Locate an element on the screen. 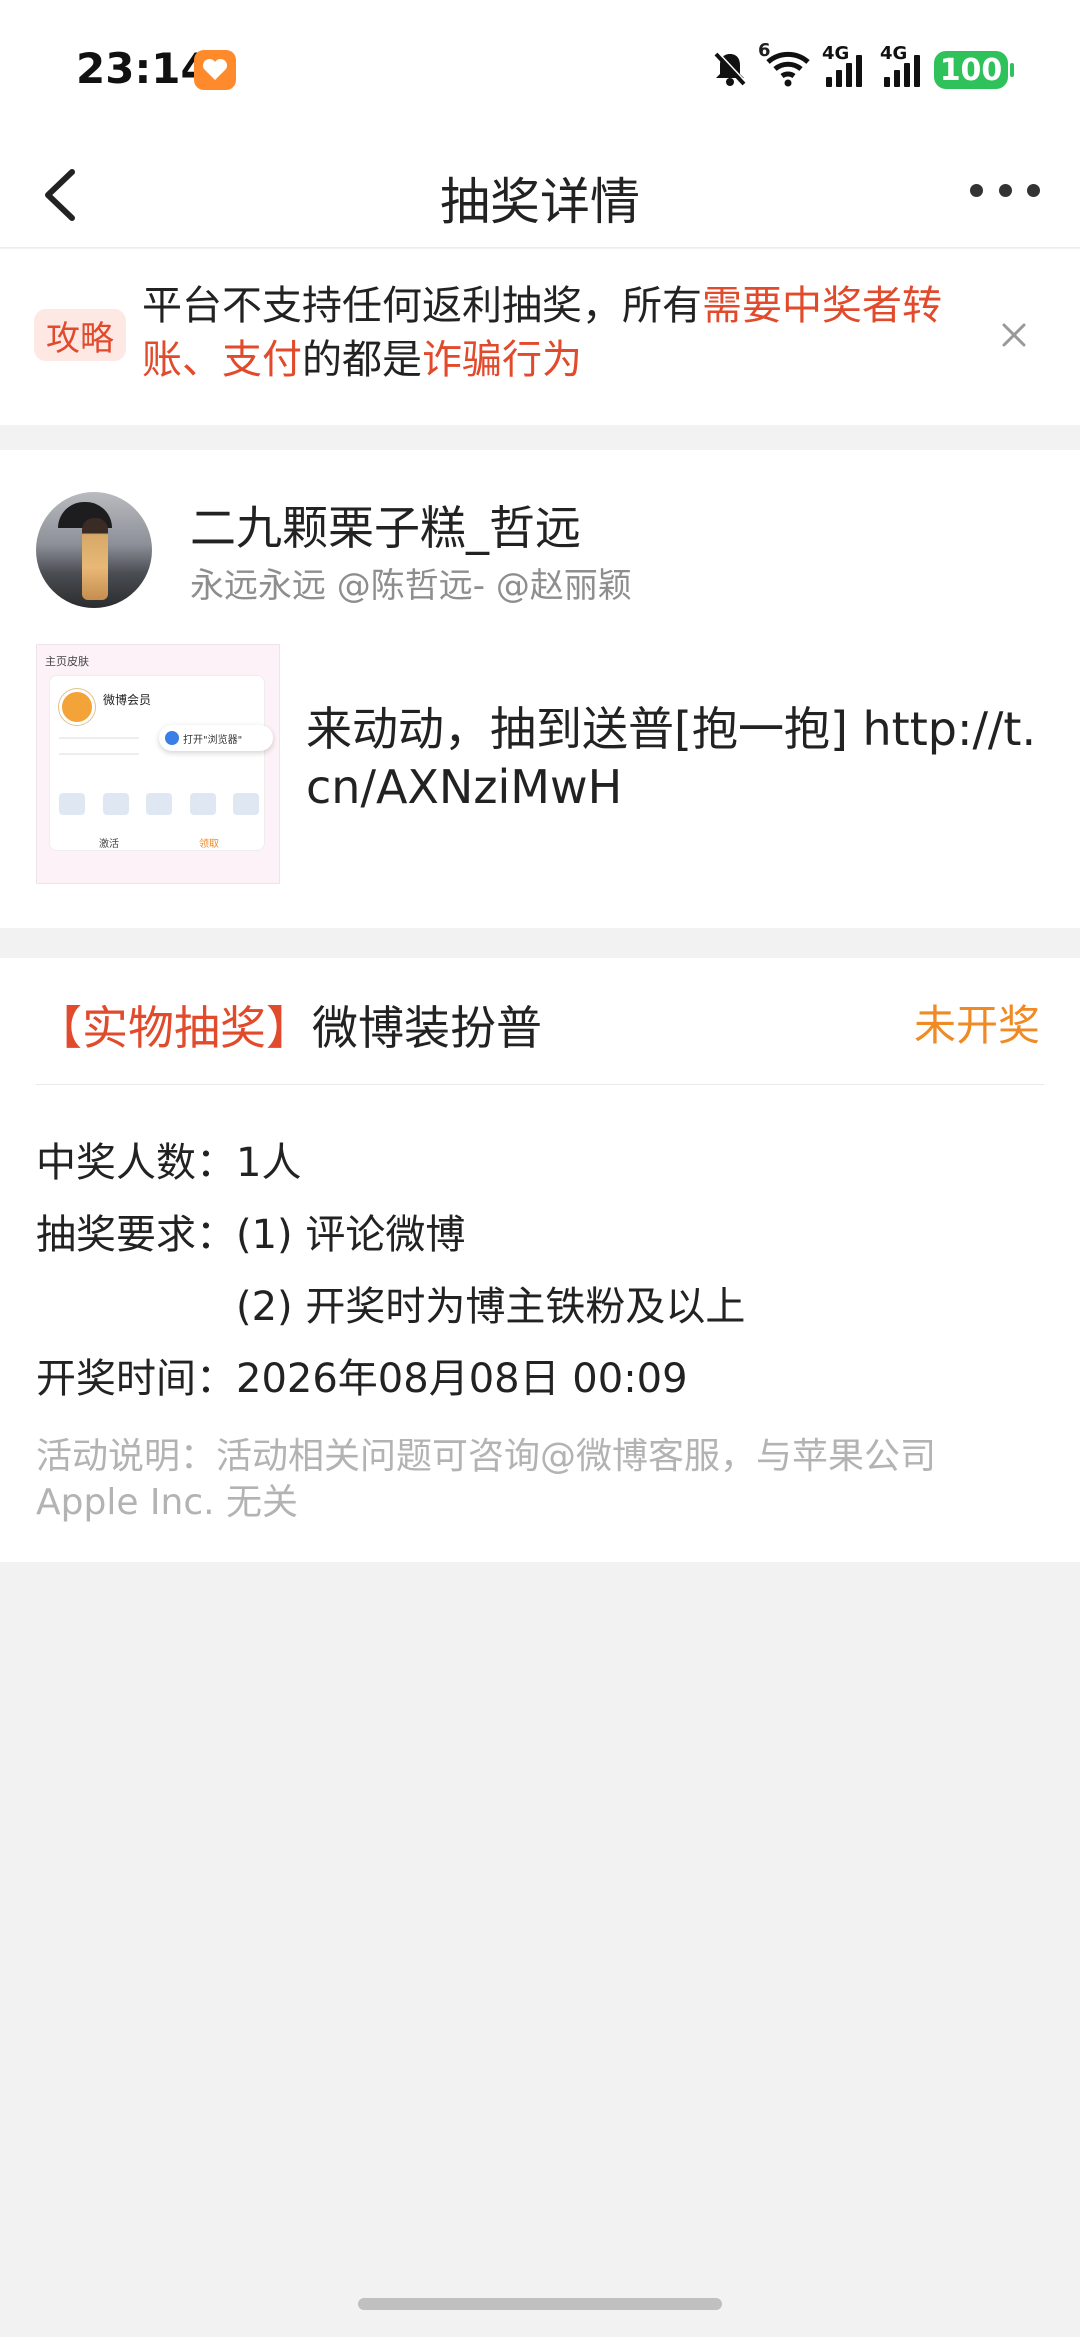 The height and width of the screenshot is (2337, 1080). winners-label: 中奖人数： is located at coordinates (136, 1163).